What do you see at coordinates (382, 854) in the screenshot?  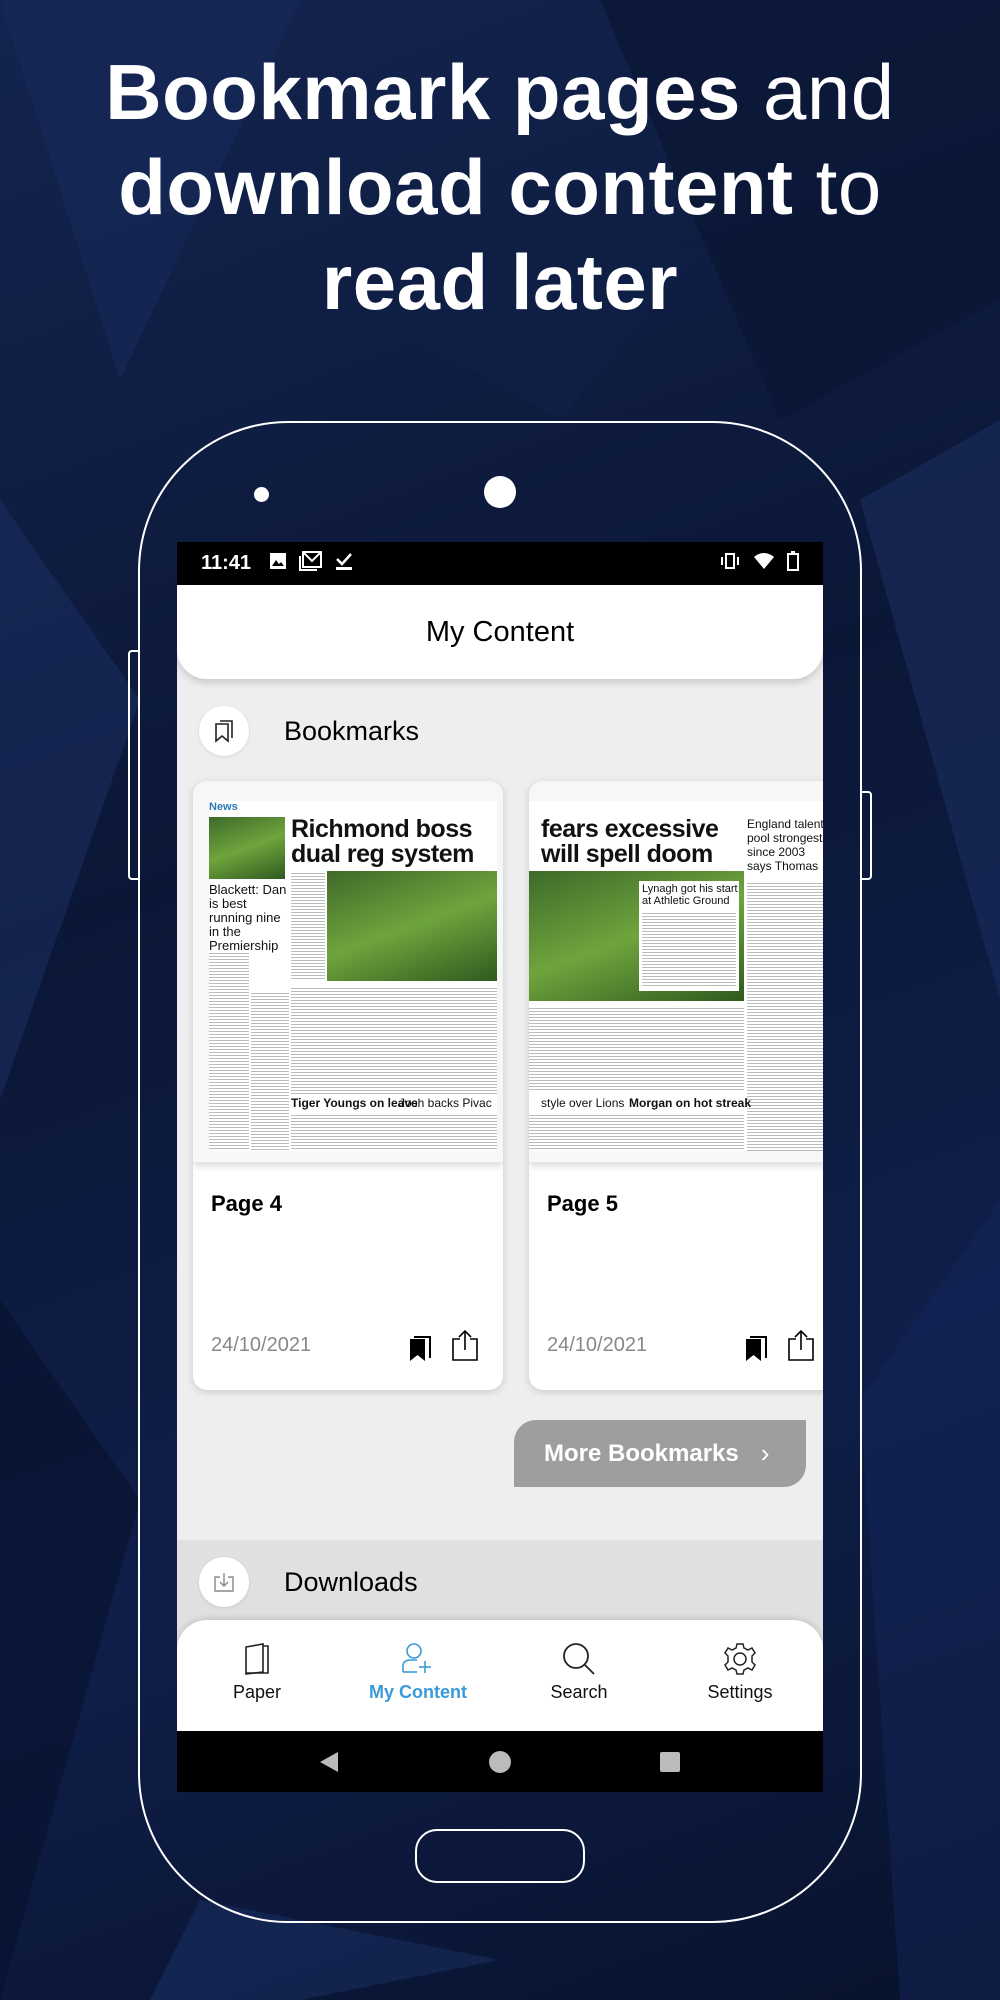 I see `thumb-headline: dual reg system` at bounding box center [382, 854].